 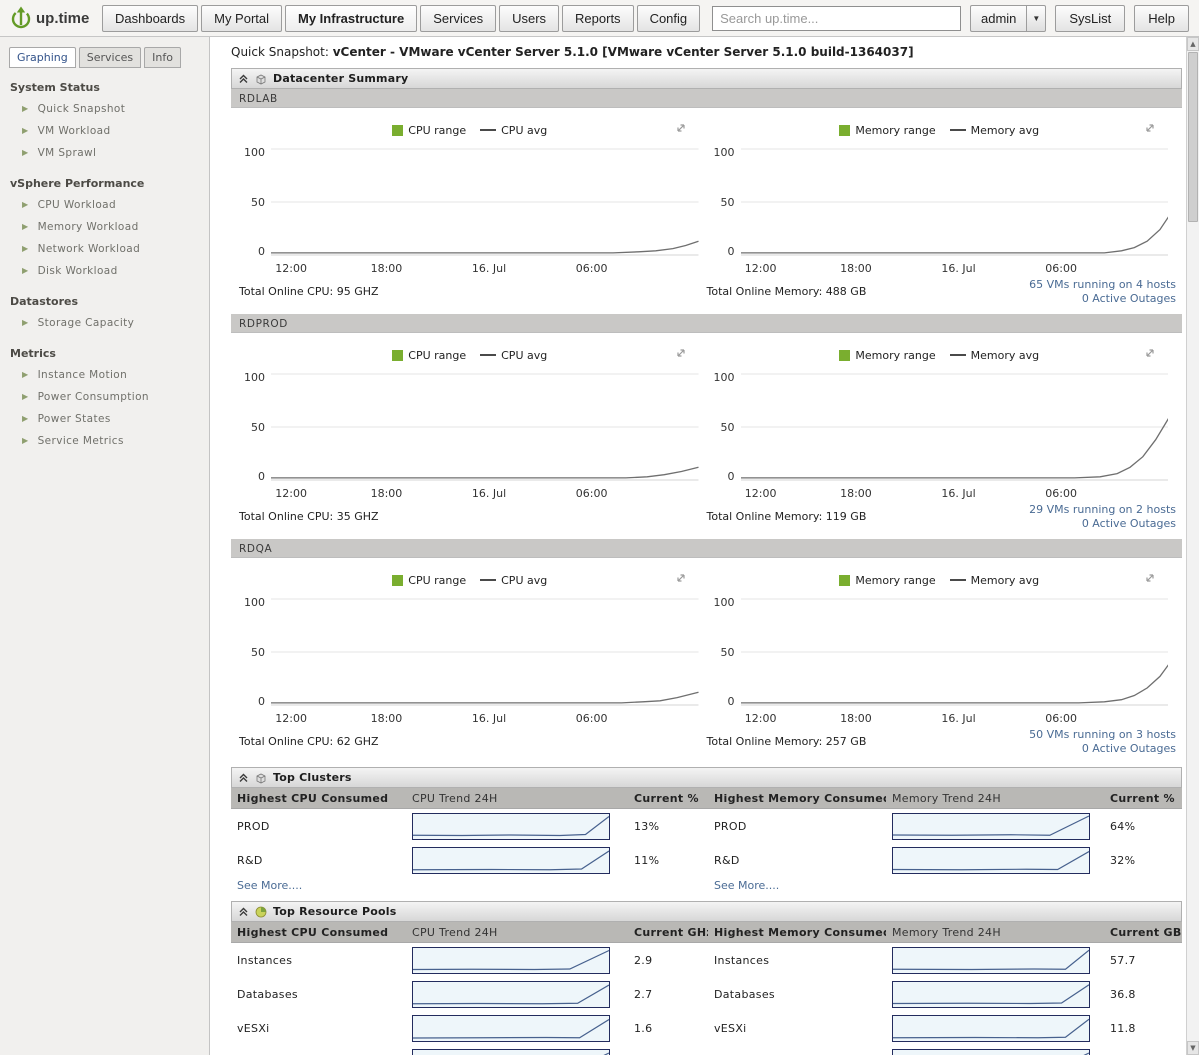 I want to click on sidebar-tab-graphing: Graphing, so click(x=42, y=57).